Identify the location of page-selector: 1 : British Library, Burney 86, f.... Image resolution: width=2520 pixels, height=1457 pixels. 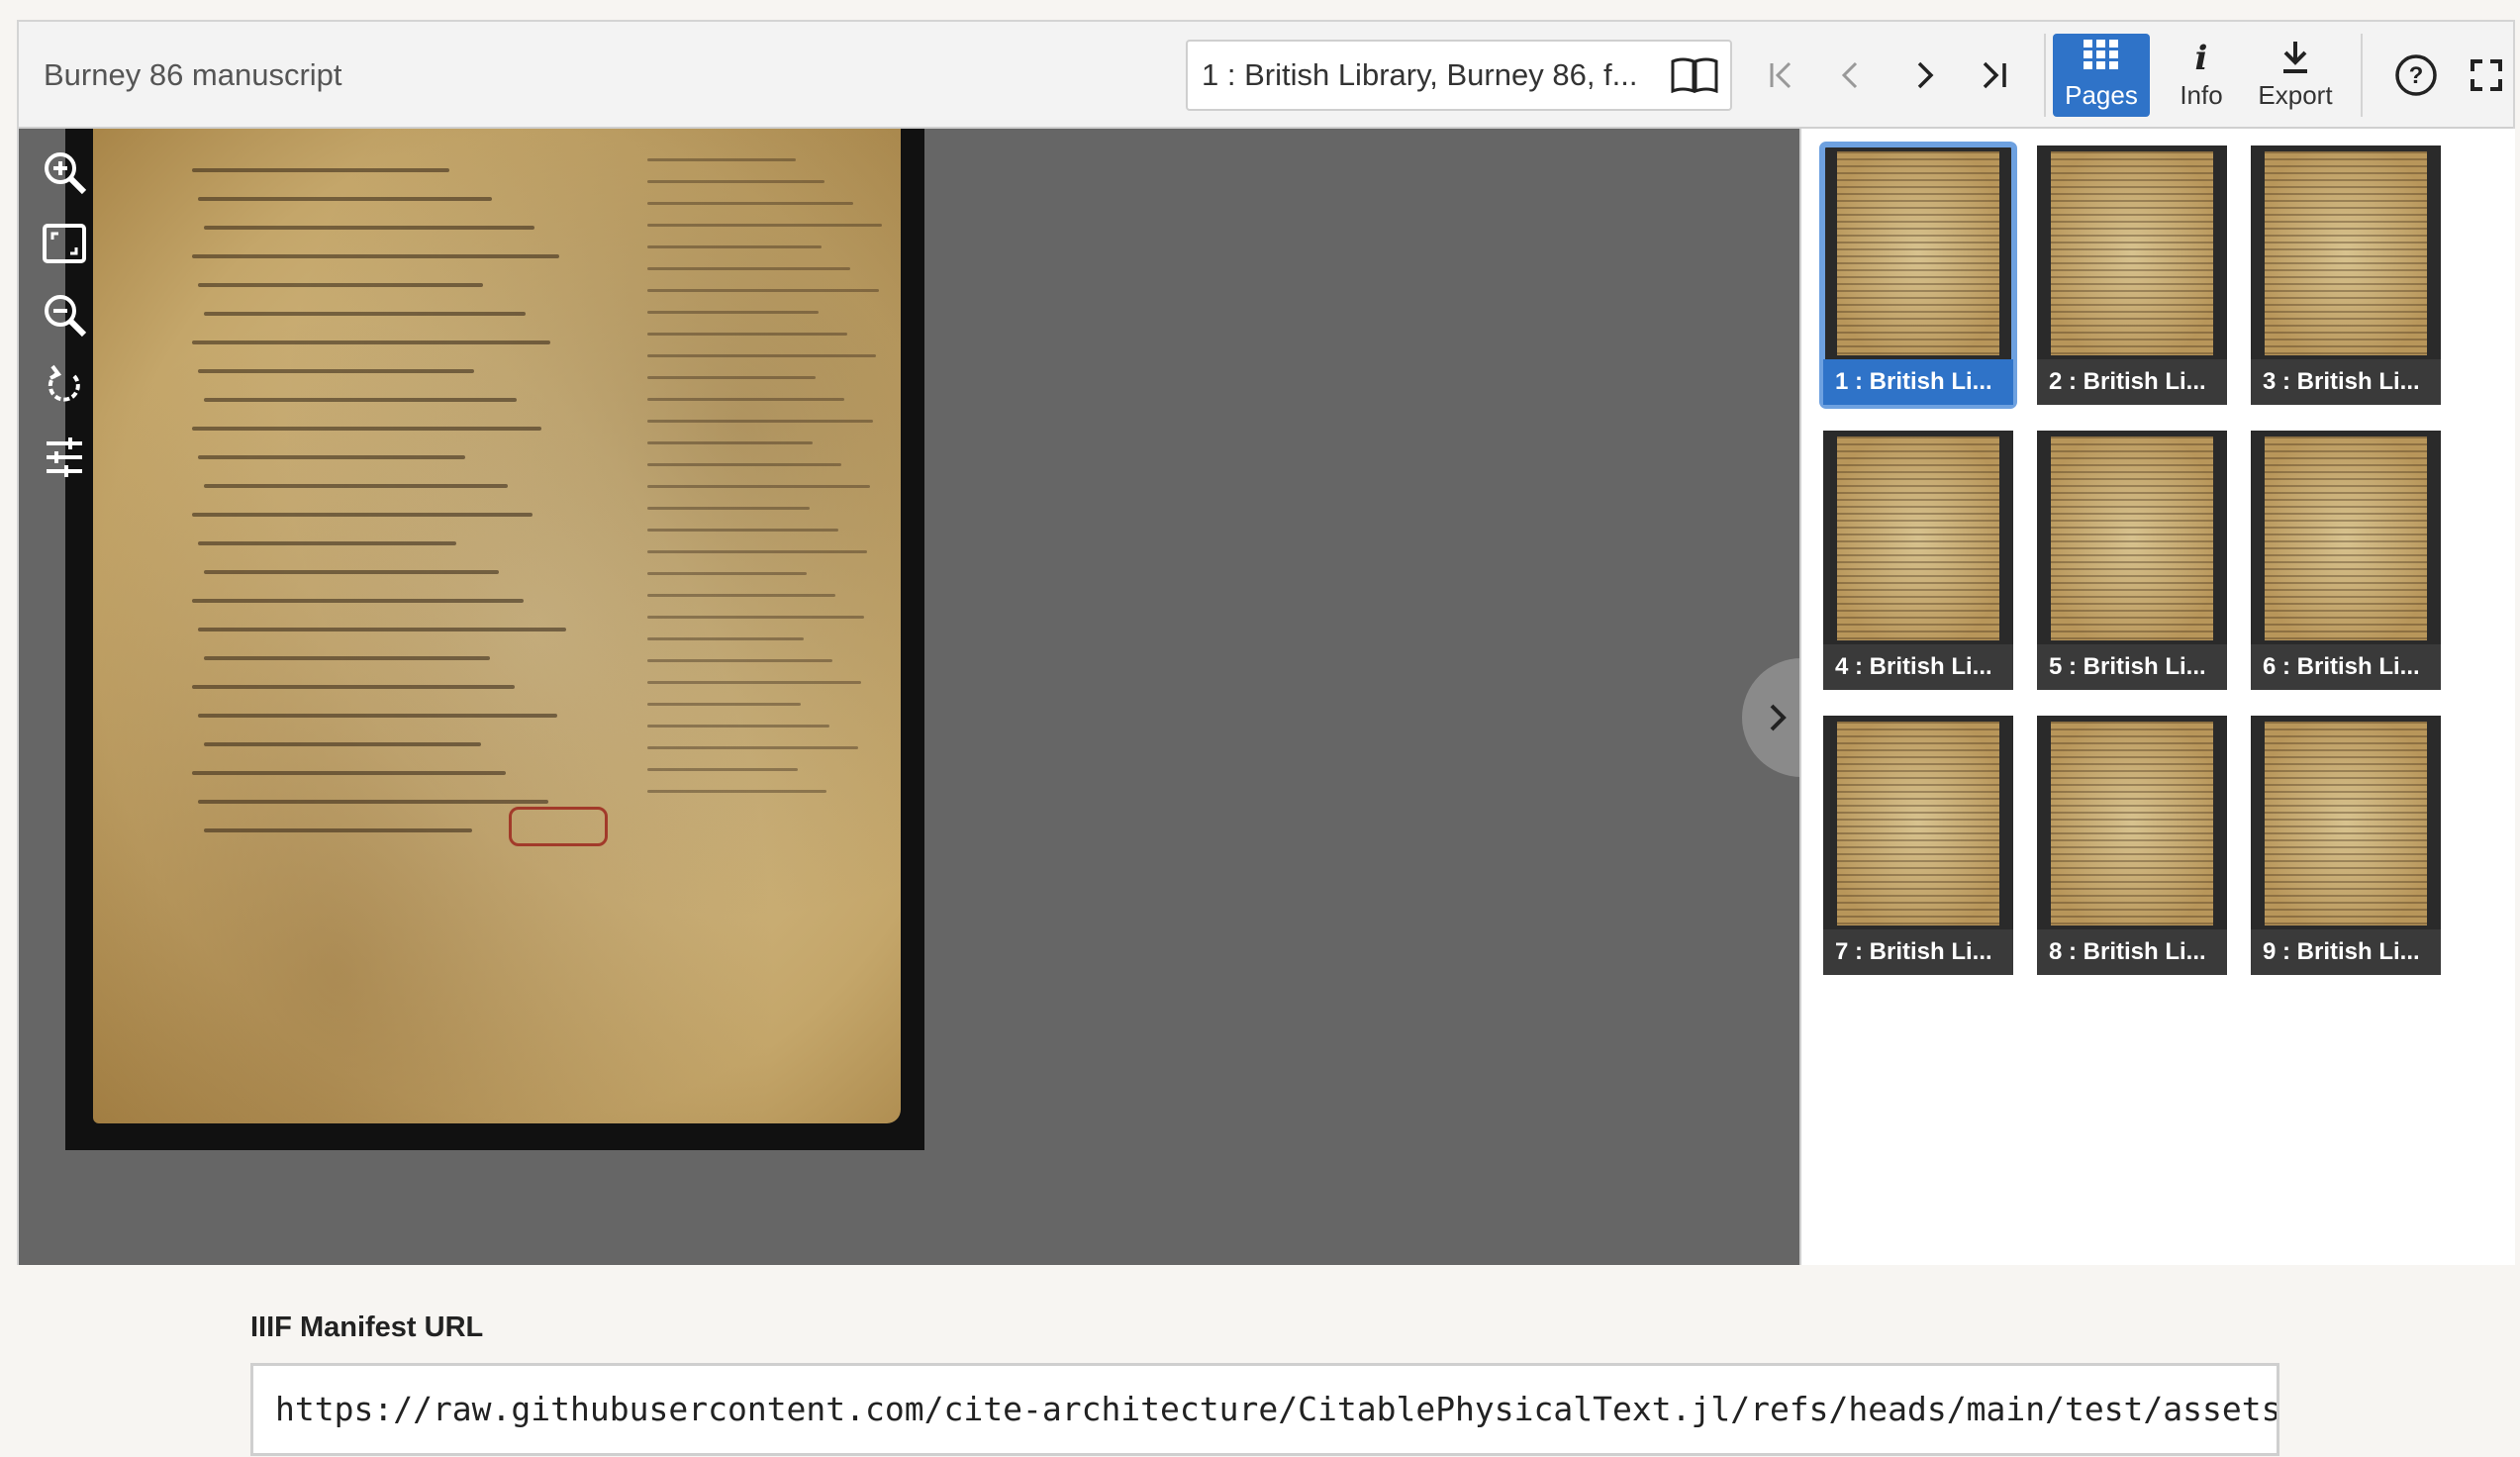
(1459, 76).